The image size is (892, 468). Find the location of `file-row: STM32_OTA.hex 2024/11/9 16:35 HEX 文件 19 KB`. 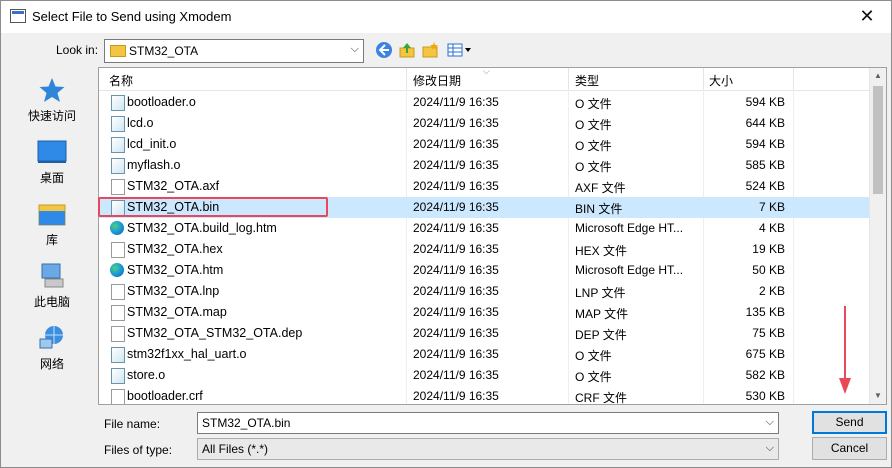

file-row: STM32_OTA.hex 2024/11/9 16:35 HEX 文件 19 KB is located at coordinates (484, 249).